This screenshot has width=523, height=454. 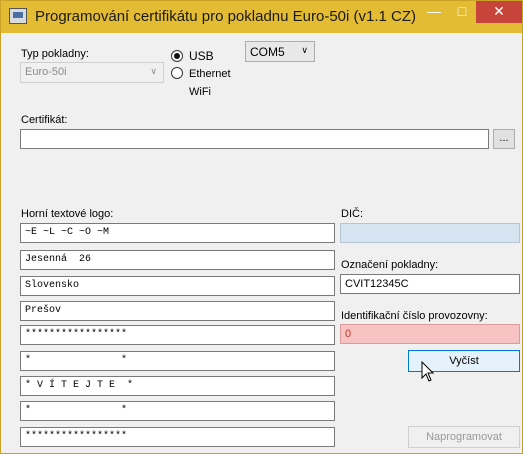 What do you see at coordinates (46, 72) in the screenshot?
I see `typ-pokladny-value: Euro-50i` at bounding box center [46, 72].